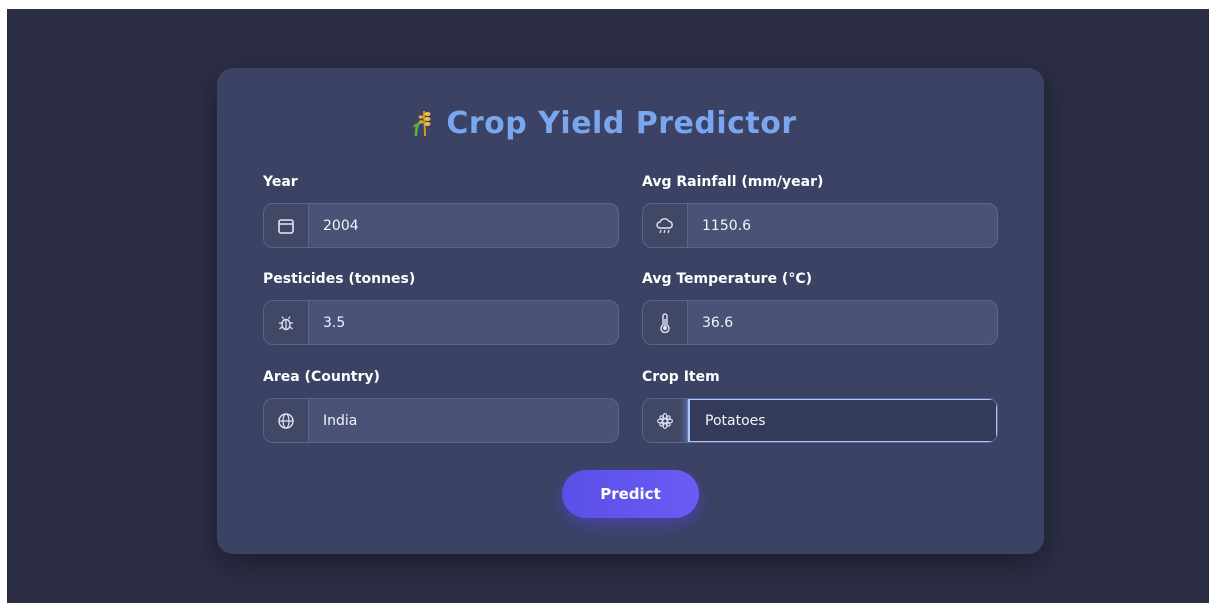  I want to click on crop-field: Crop Item, so click(820, 405).